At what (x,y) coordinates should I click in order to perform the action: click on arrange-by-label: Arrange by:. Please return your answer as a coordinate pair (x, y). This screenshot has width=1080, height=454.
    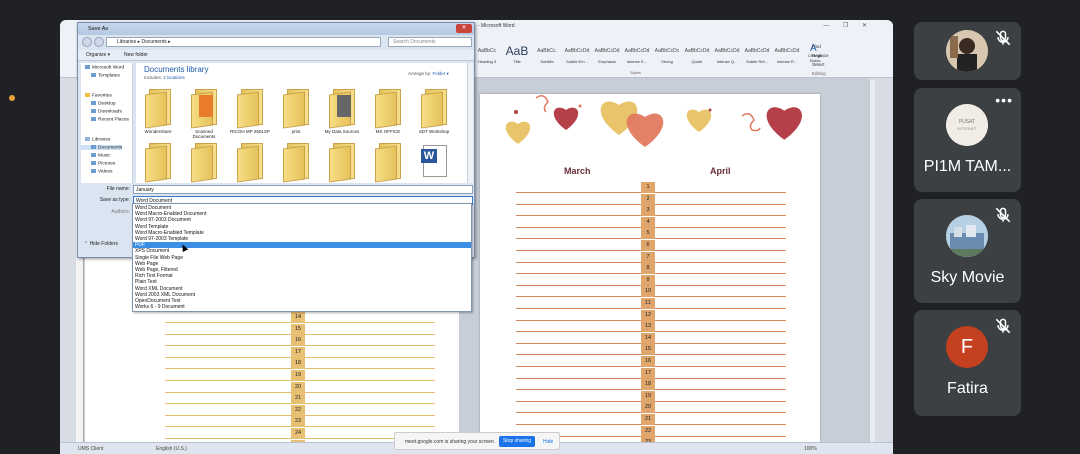
    Looking at the image, I should click on (420, 73).